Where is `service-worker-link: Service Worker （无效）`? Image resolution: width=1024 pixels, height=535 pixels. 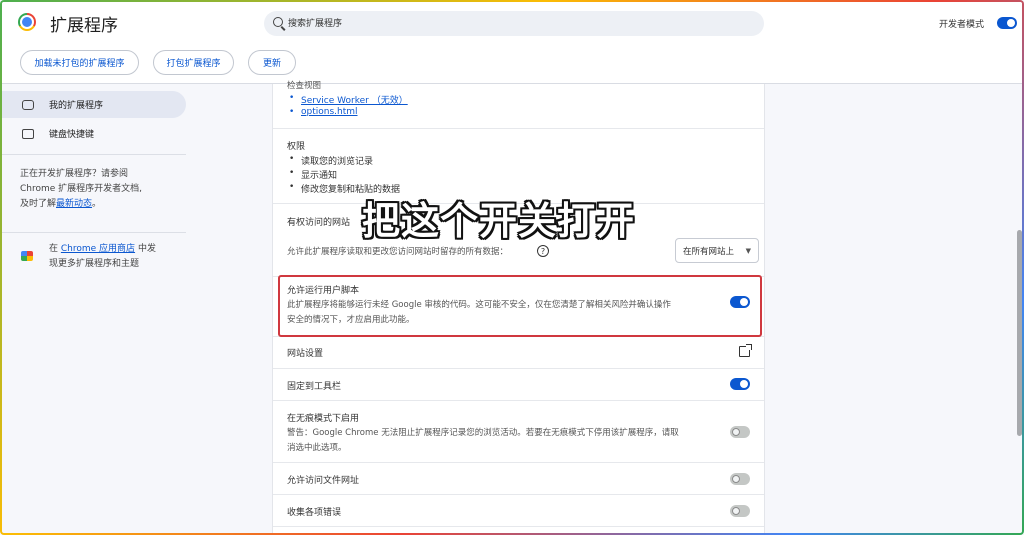 service-worker-link: Service Worker （无效） is located at coordinates (348, 99).